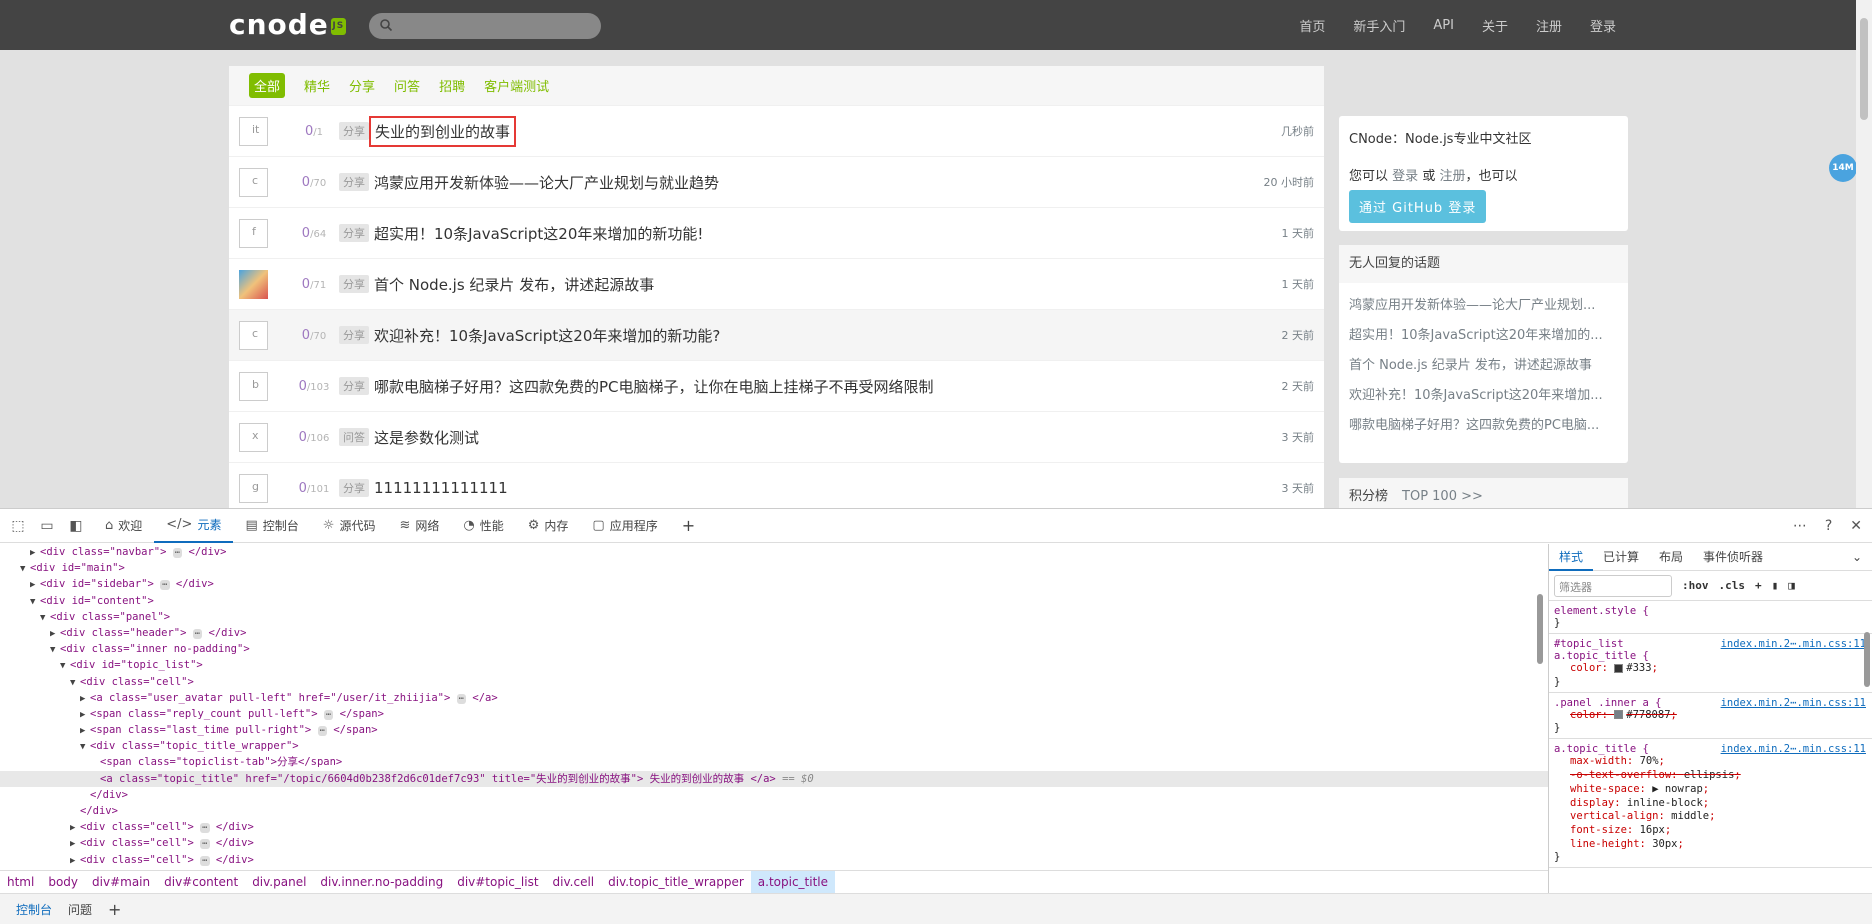  Describe the element at coordinates (1758, 585) in the screenshot. I see `new-rule-icon: +` at that location.